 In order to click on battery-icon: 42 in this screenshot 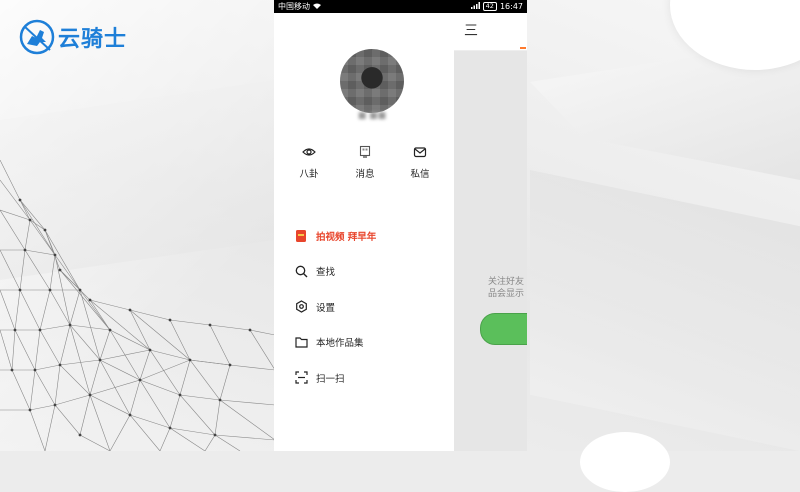, I will do `click(489, 6)`.